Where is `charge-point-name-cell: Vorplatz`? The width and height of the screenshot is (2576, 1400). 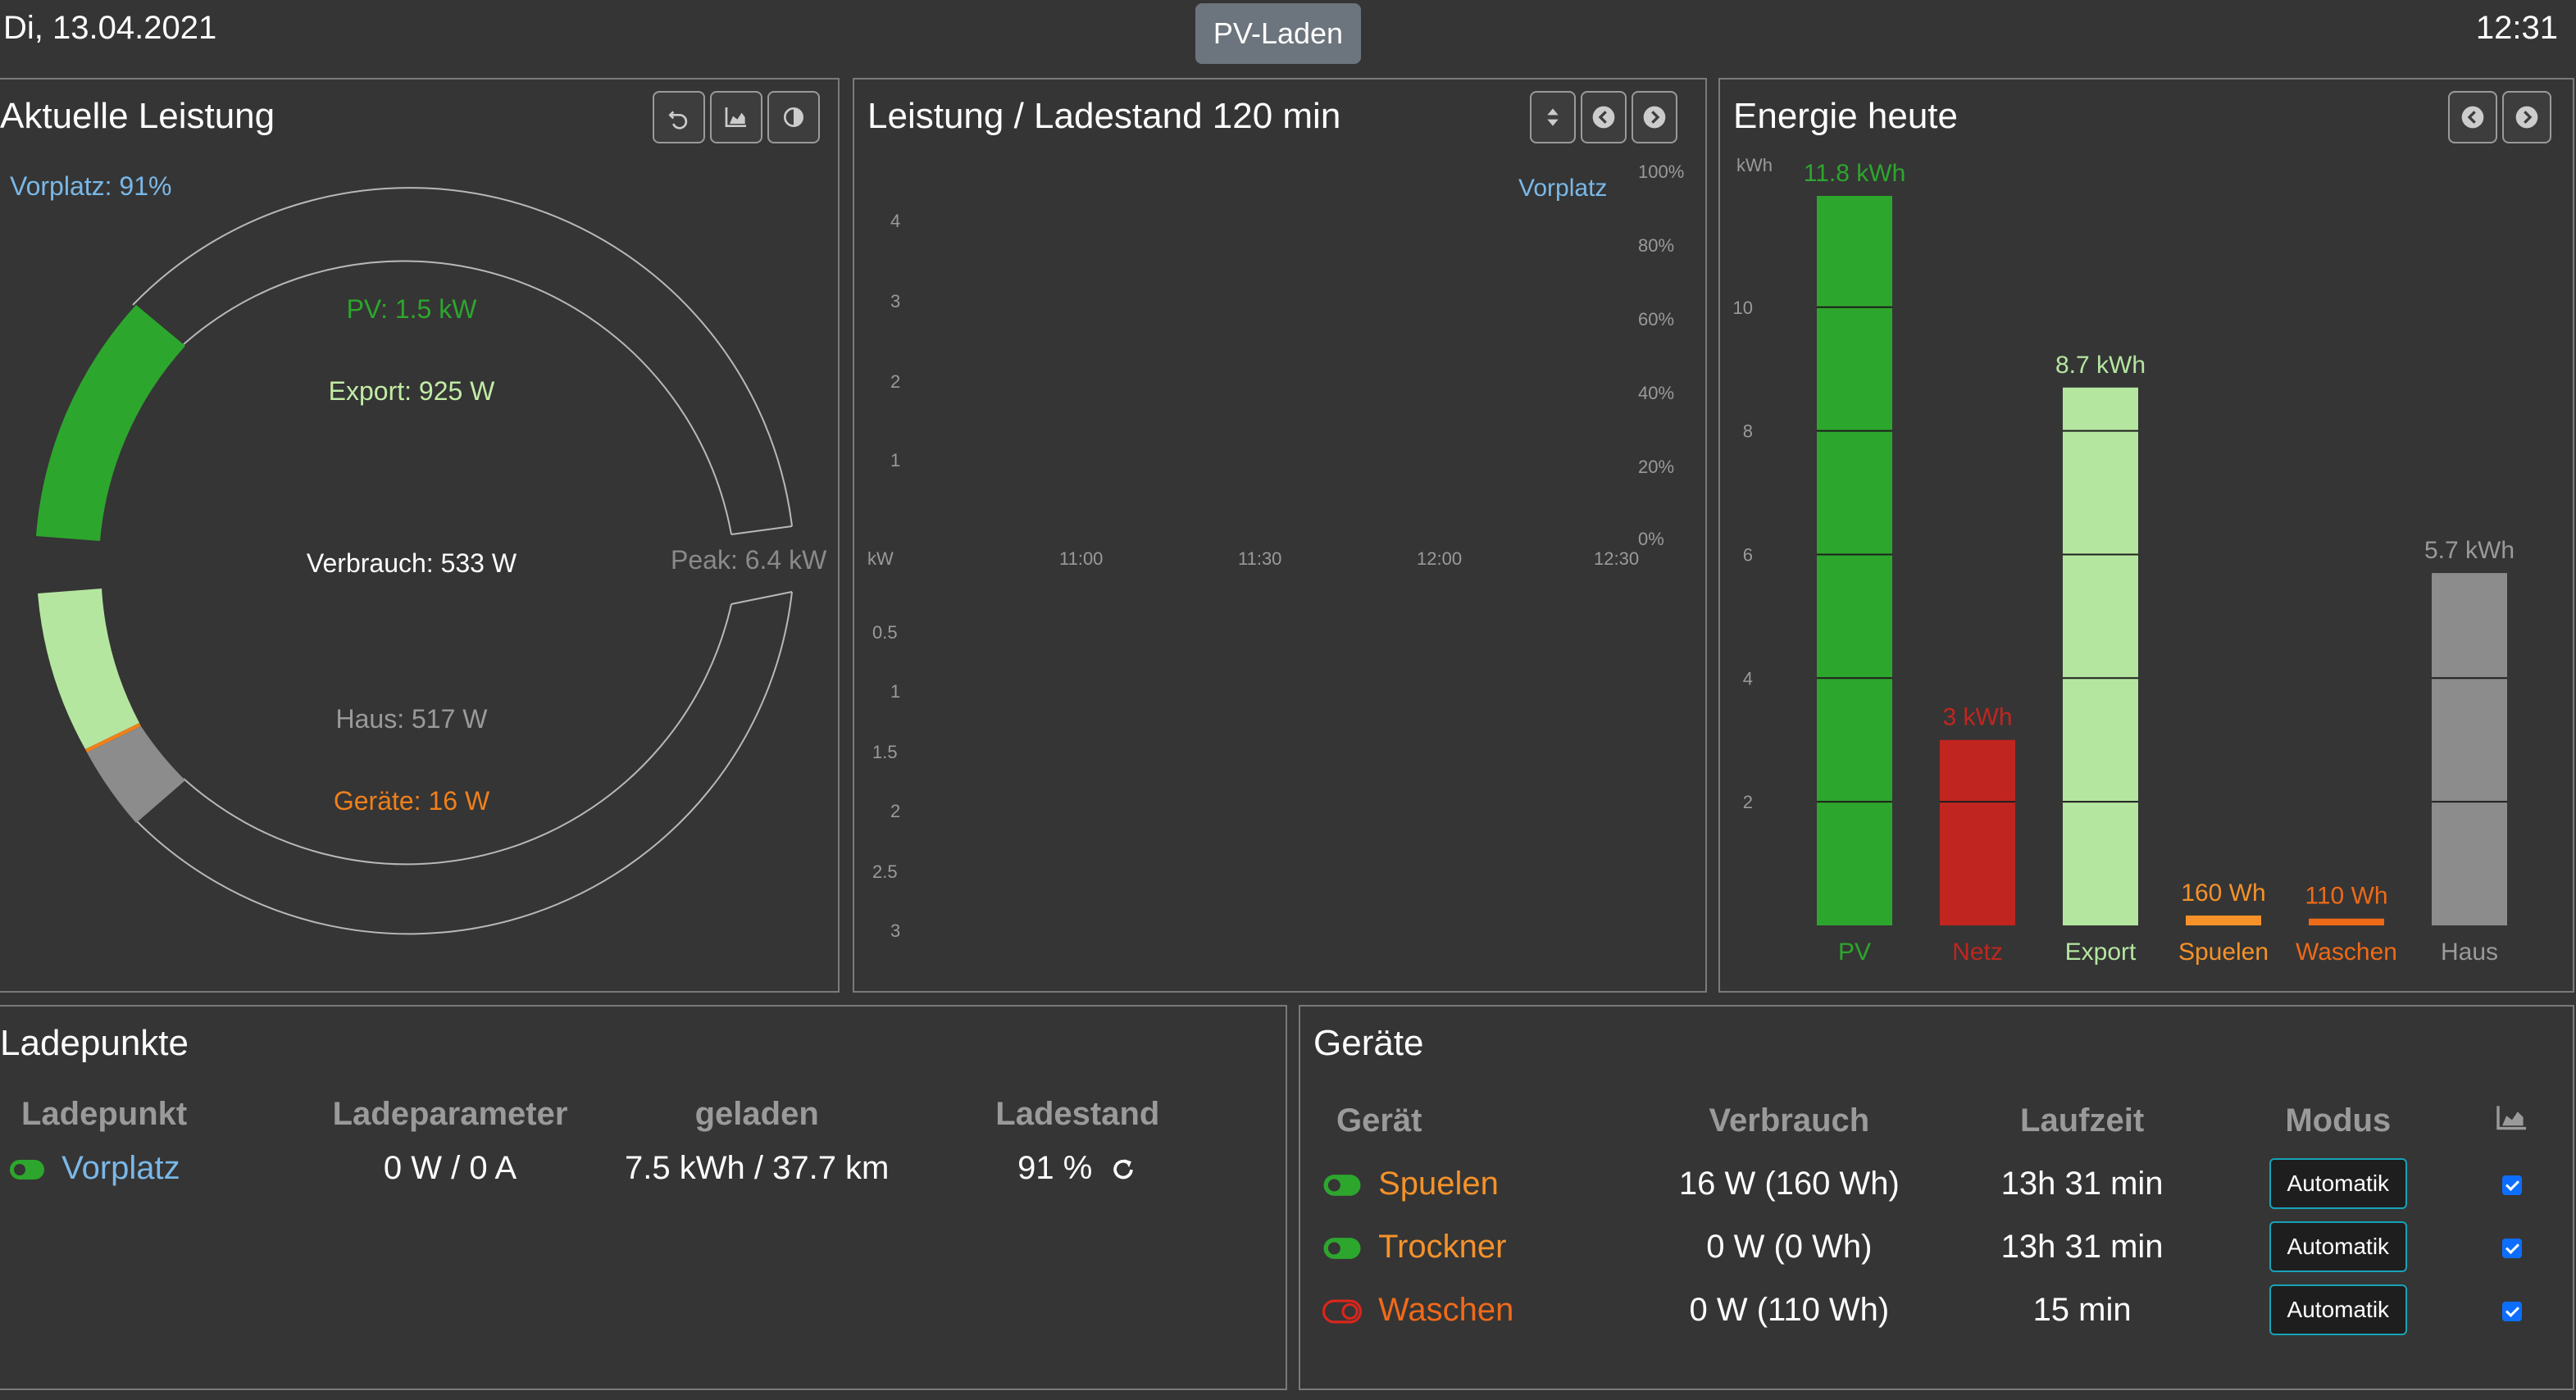 charge-point-name-cell: Vorplatz is located at coordinates (148, 1161).